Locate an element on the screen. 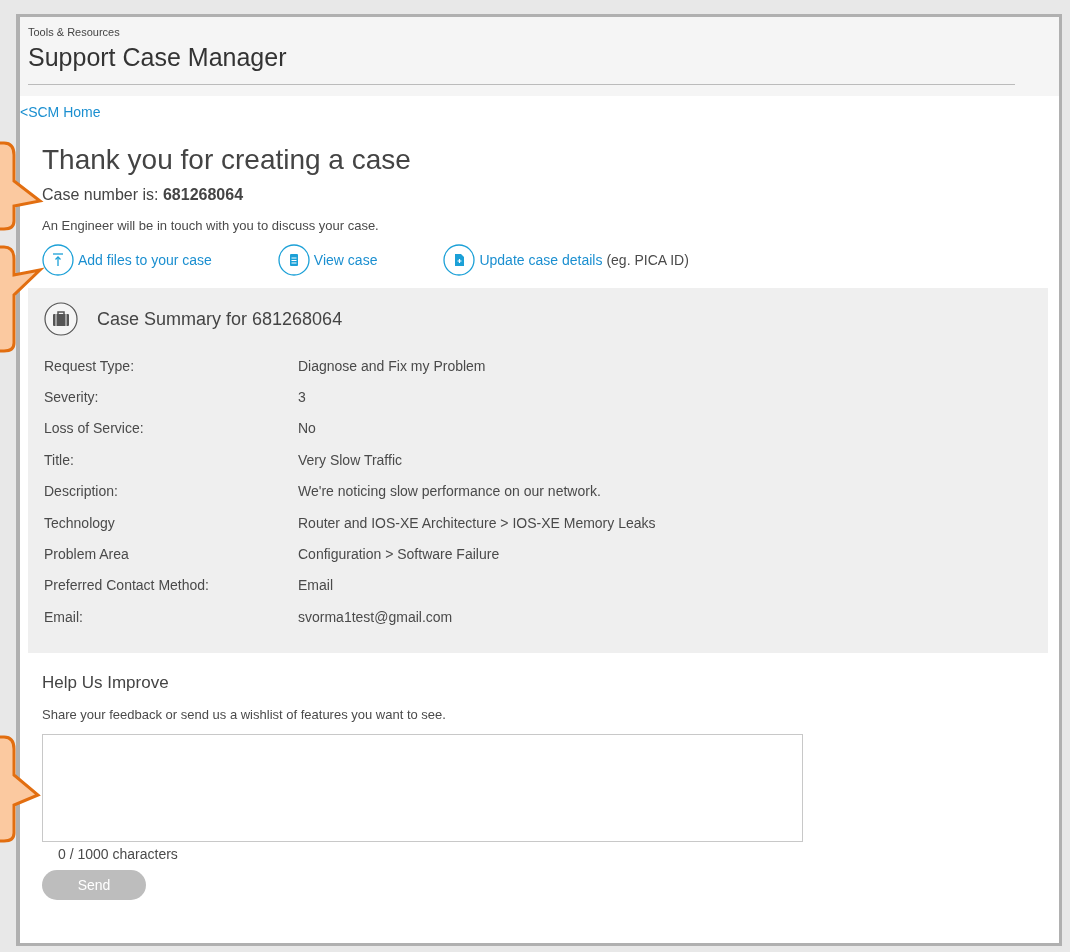 This screenshot has width=1070, height=952. field-label: Email: is located at coordinates (64, 616).